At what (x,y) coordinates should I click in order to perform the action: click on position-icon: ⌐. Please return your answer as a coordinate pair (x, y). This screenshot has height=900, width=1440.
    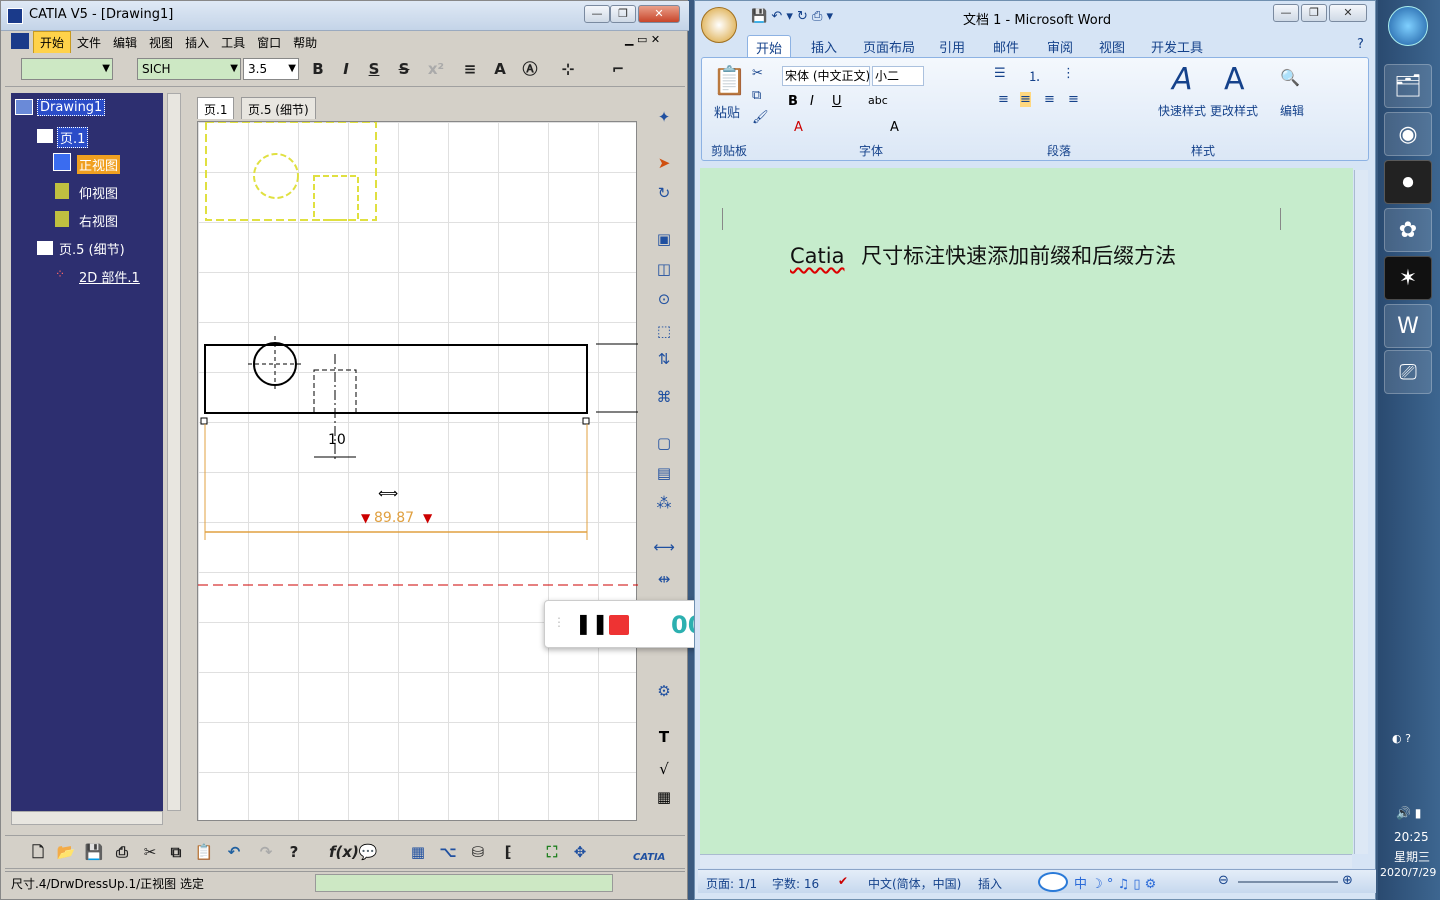
    Looking at the image, I should click on (618, 69).